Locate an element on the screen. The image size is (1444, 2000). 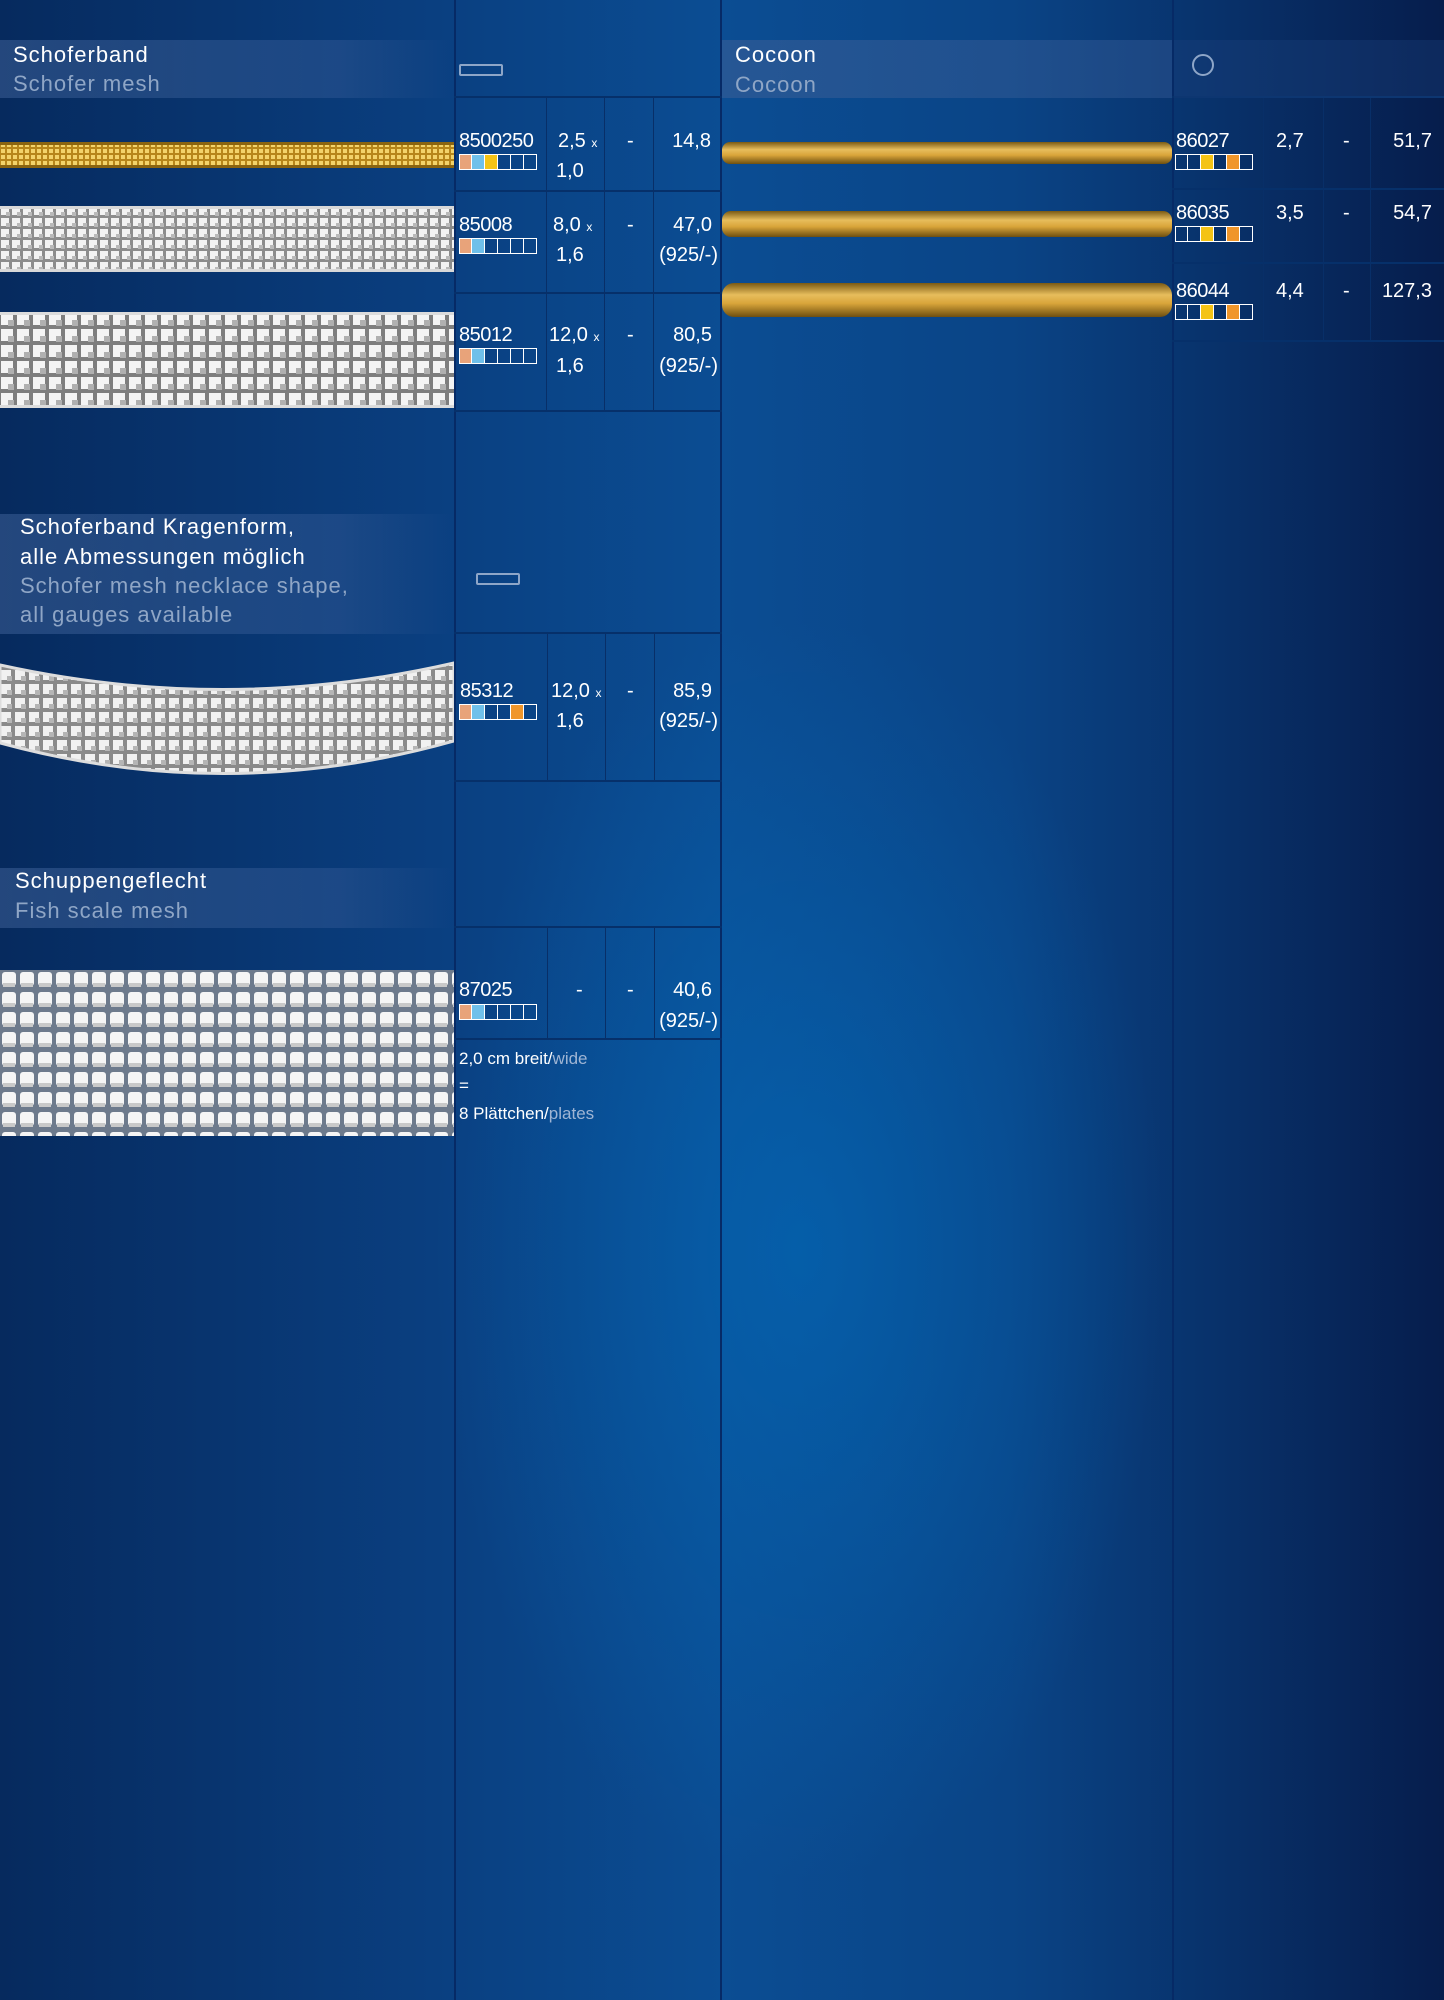
section-title: alle Abmessungen möglich is located at coordinates (163, 556).